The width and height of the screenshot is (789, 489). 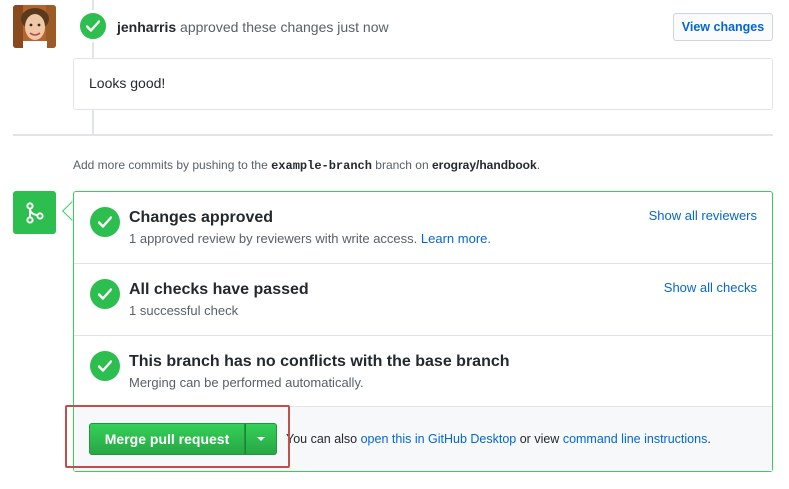 What do you see at coordinates (321, 166) in the screenshot?
I see `branch-name: example-branch` at bounding box center [321, 166].